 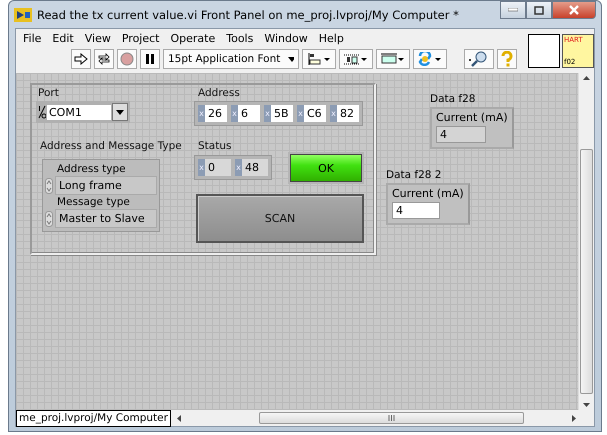 I want to click on font-dropdown: 15pt Application Font, so click(x=231, y=59).